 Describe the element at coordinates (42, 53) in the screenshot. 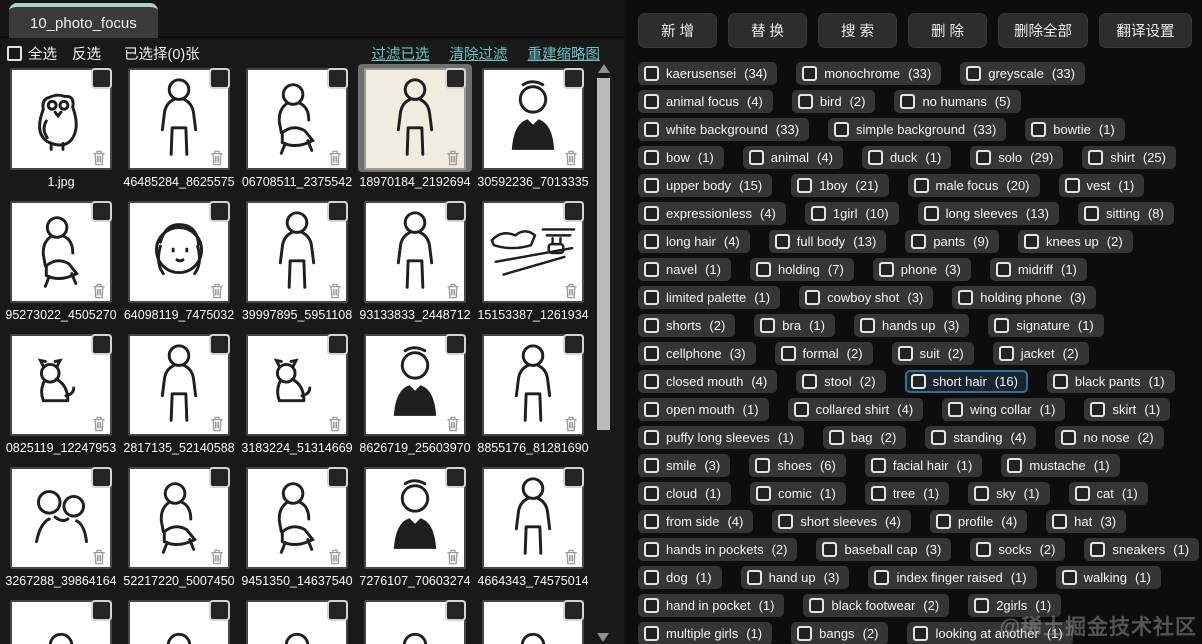

I see `select-all-label: 全选` at that location.